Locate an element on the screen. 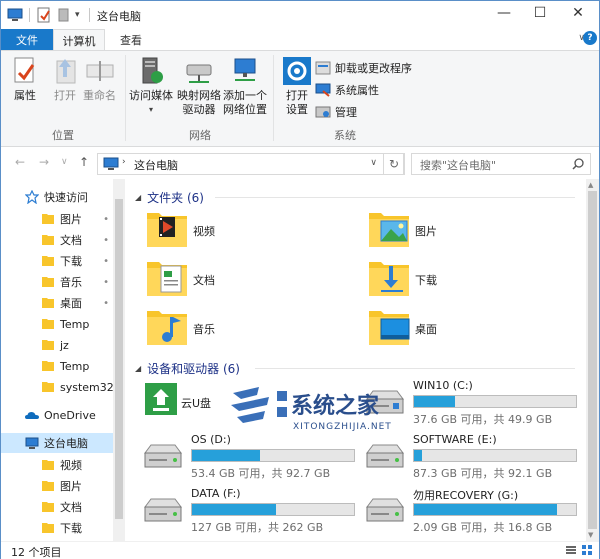 The image size is (600, 559). refresh-button: ↻ is located at coordinates (394, 164).